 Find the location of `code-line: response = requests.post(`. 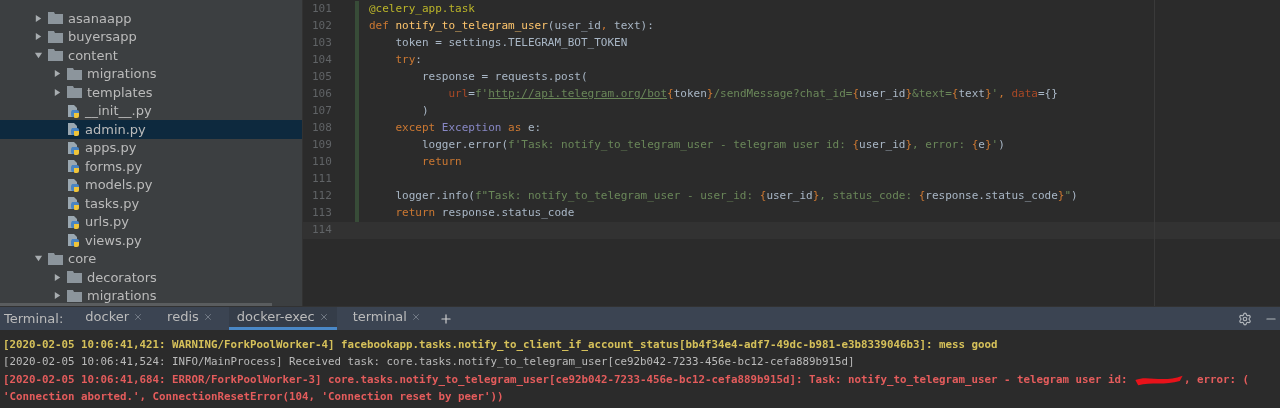

code-line: response = requests.post( is located at coordinates (504, 77).